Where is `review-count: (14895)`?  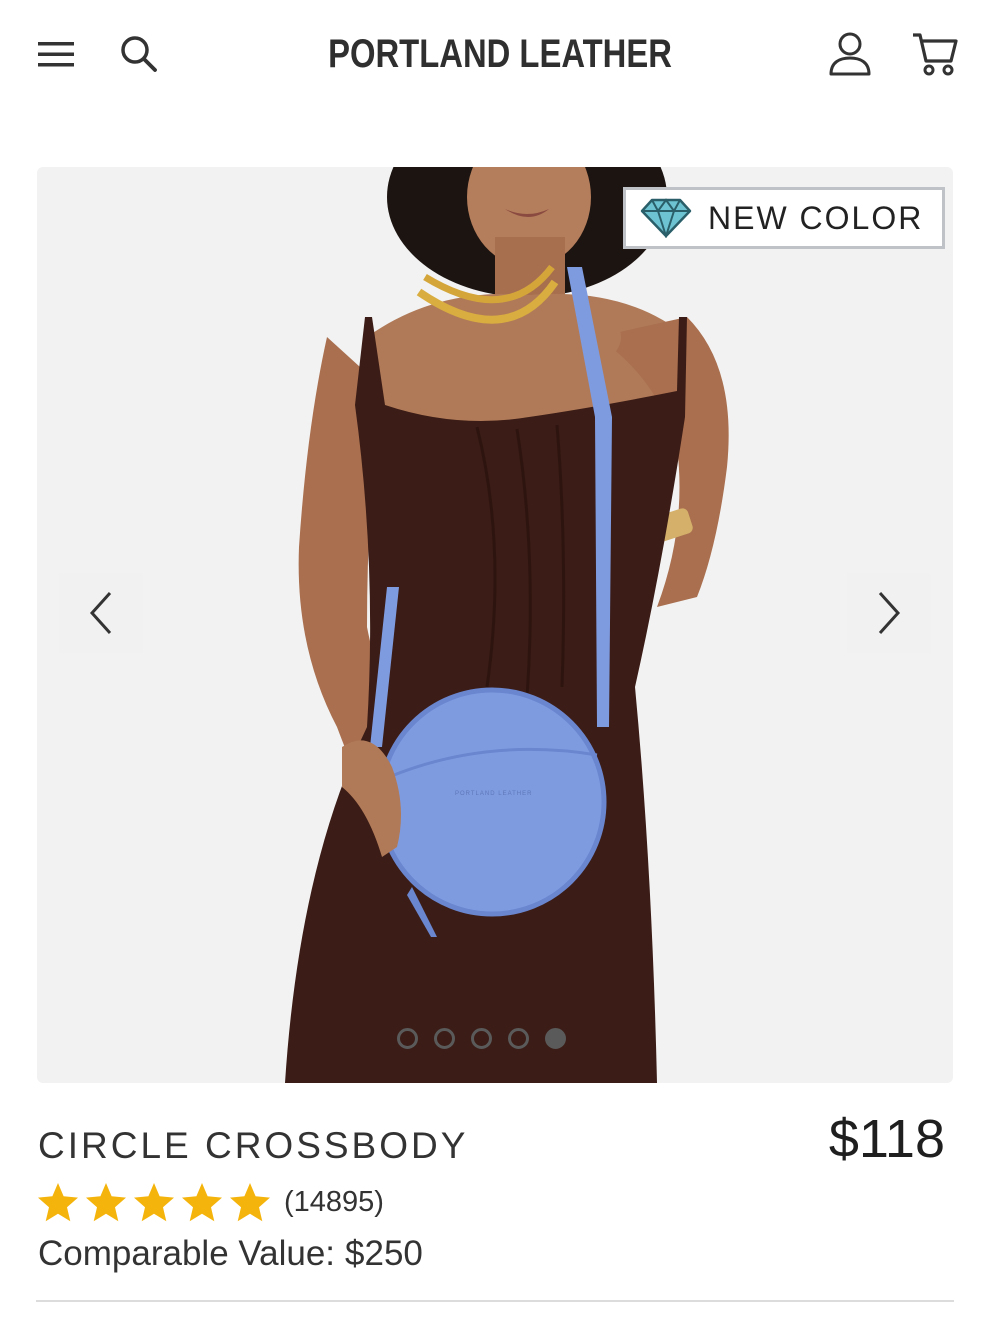
review-count: (14895) is located at coordinates (334, 1202).